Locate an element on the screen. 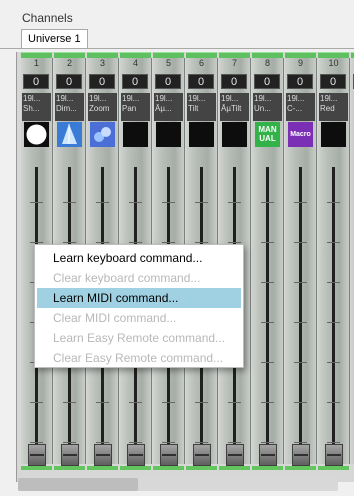 This screenshot has width=354, height=496. channel-function: Red is located at coordinates (327, 108).